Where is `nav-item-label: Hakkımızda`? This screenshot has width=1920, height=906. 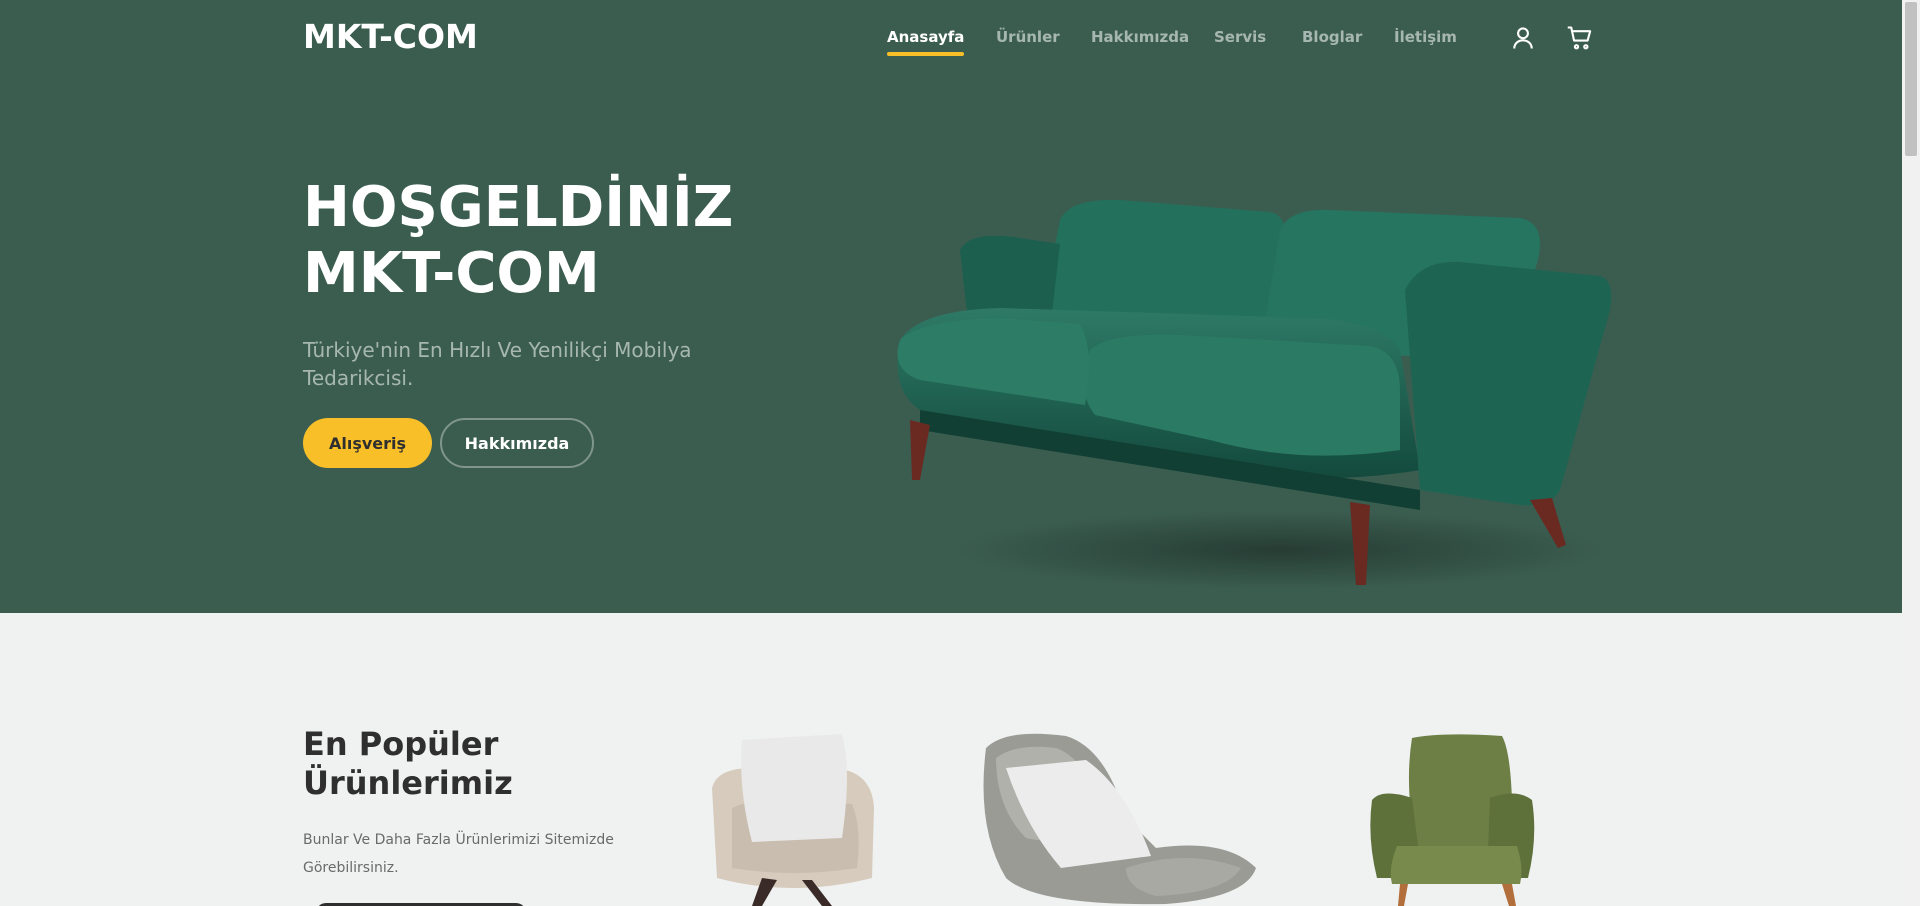
nav-item-label: Hakkımızda is located at coordinates (1140, 37).